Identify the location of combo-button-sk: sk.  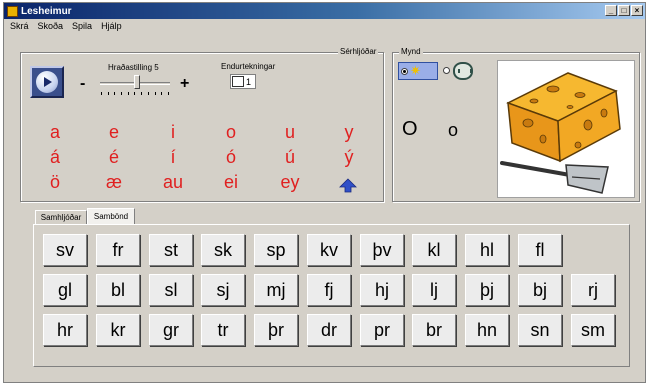
(223, 250).